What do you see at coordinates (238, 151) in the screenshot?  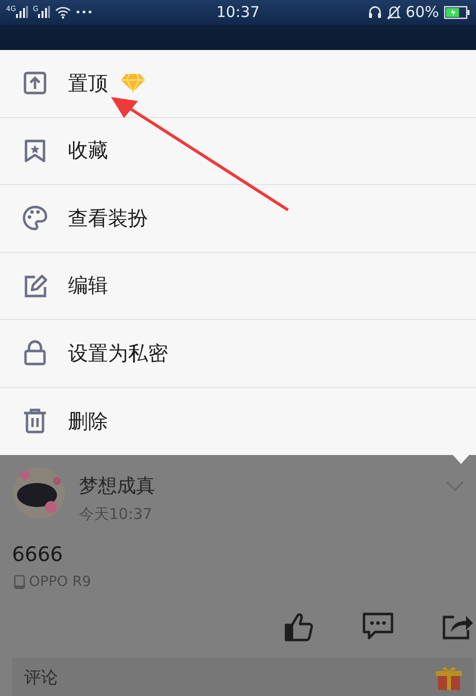 I see `menu-item: 收藏` at bounding box center [238, 151].